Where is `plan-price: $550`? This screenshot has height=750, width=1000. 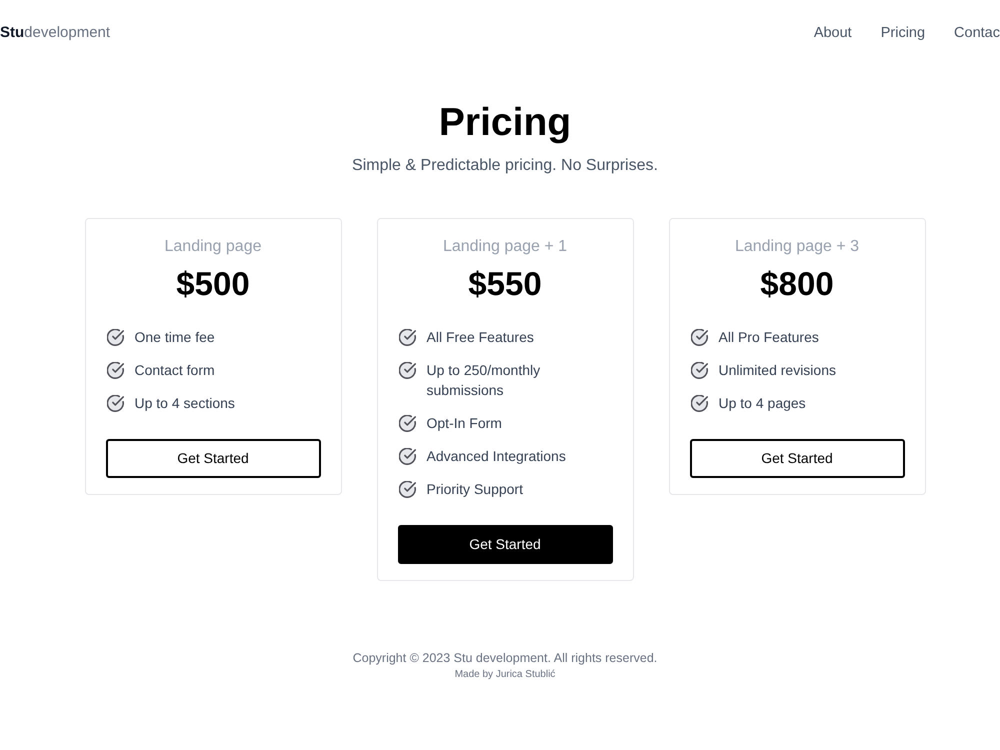
plan-price: $550 is located at coordinates (505, 284).